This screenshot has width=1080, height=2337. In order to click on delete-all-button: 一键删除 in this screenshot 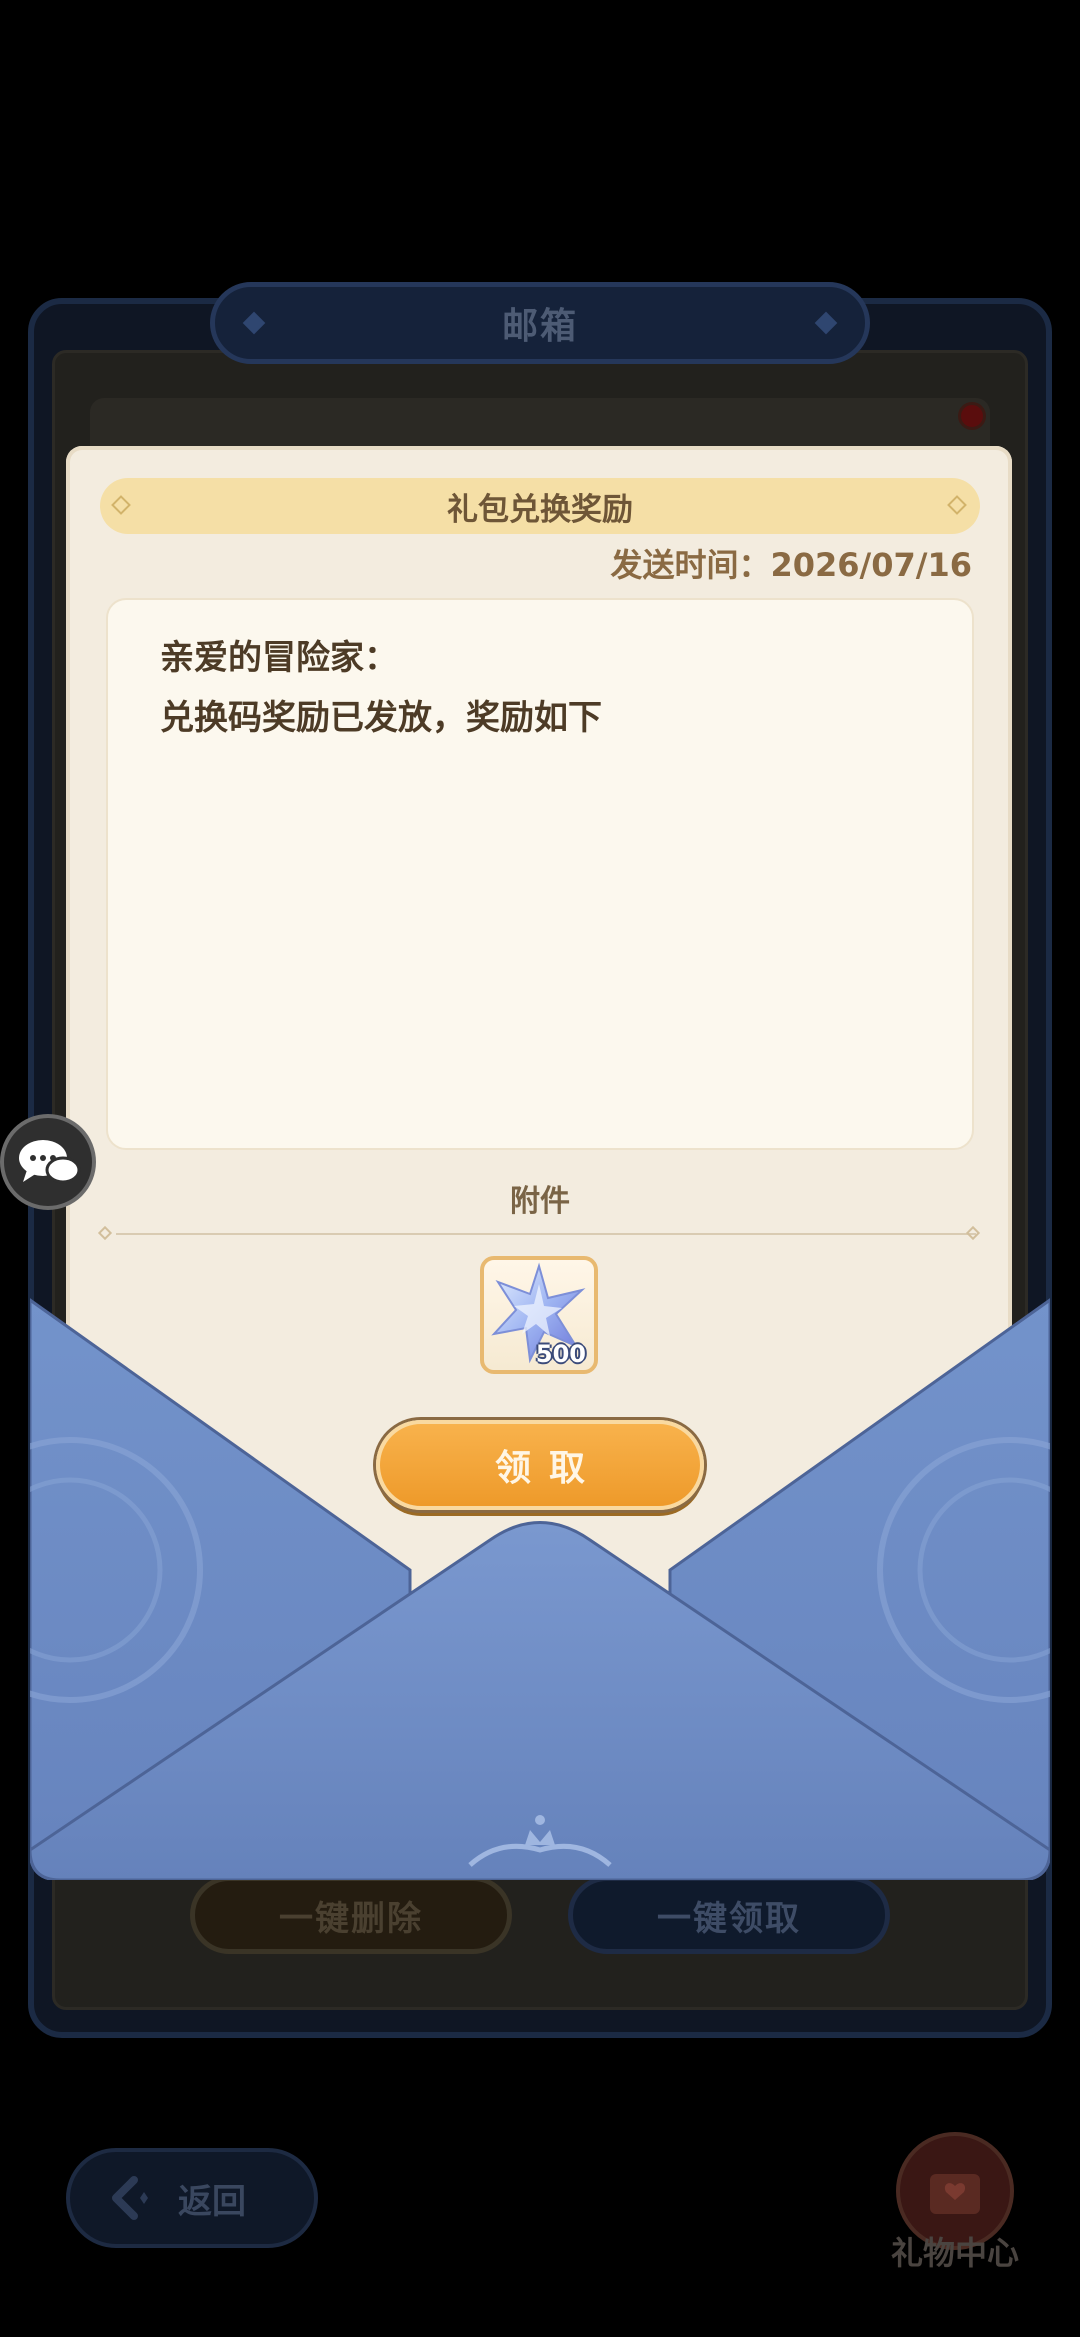, I will do `click(351, 1915)`.